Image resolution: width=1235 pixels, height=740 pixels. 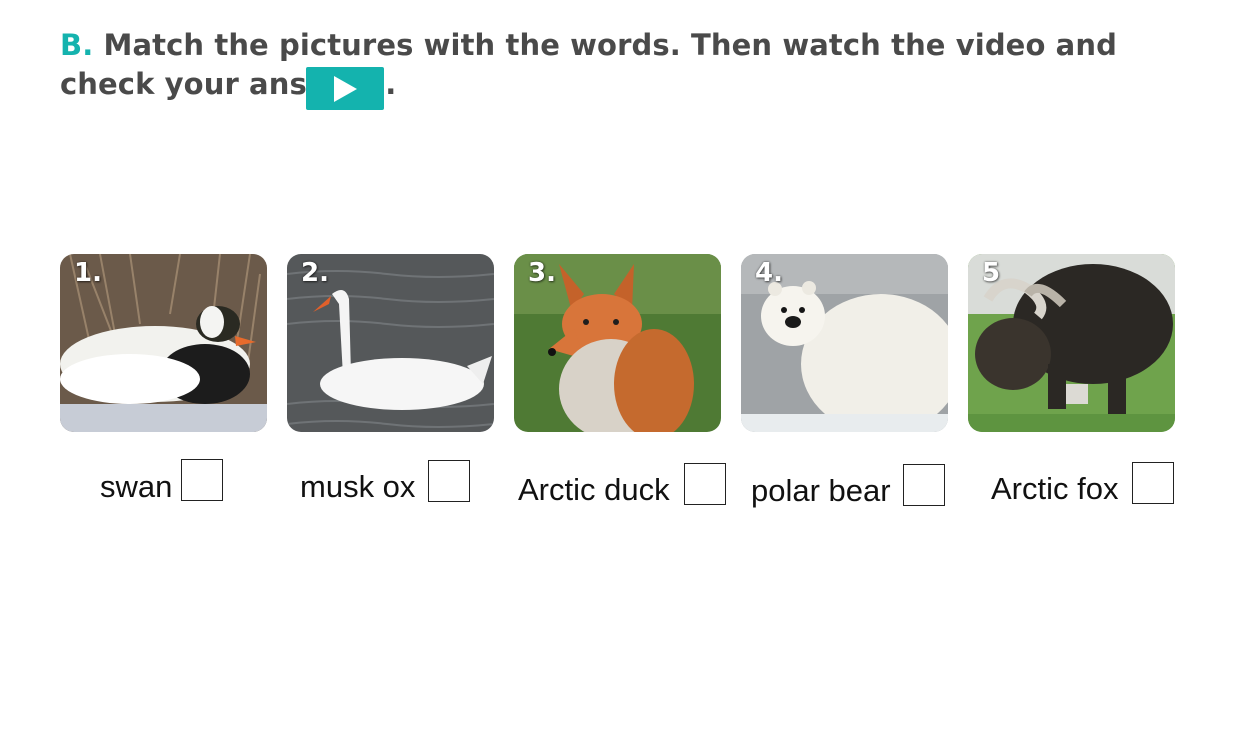 I want to click on picture-card-1: 1., so click(x=163, y=343).